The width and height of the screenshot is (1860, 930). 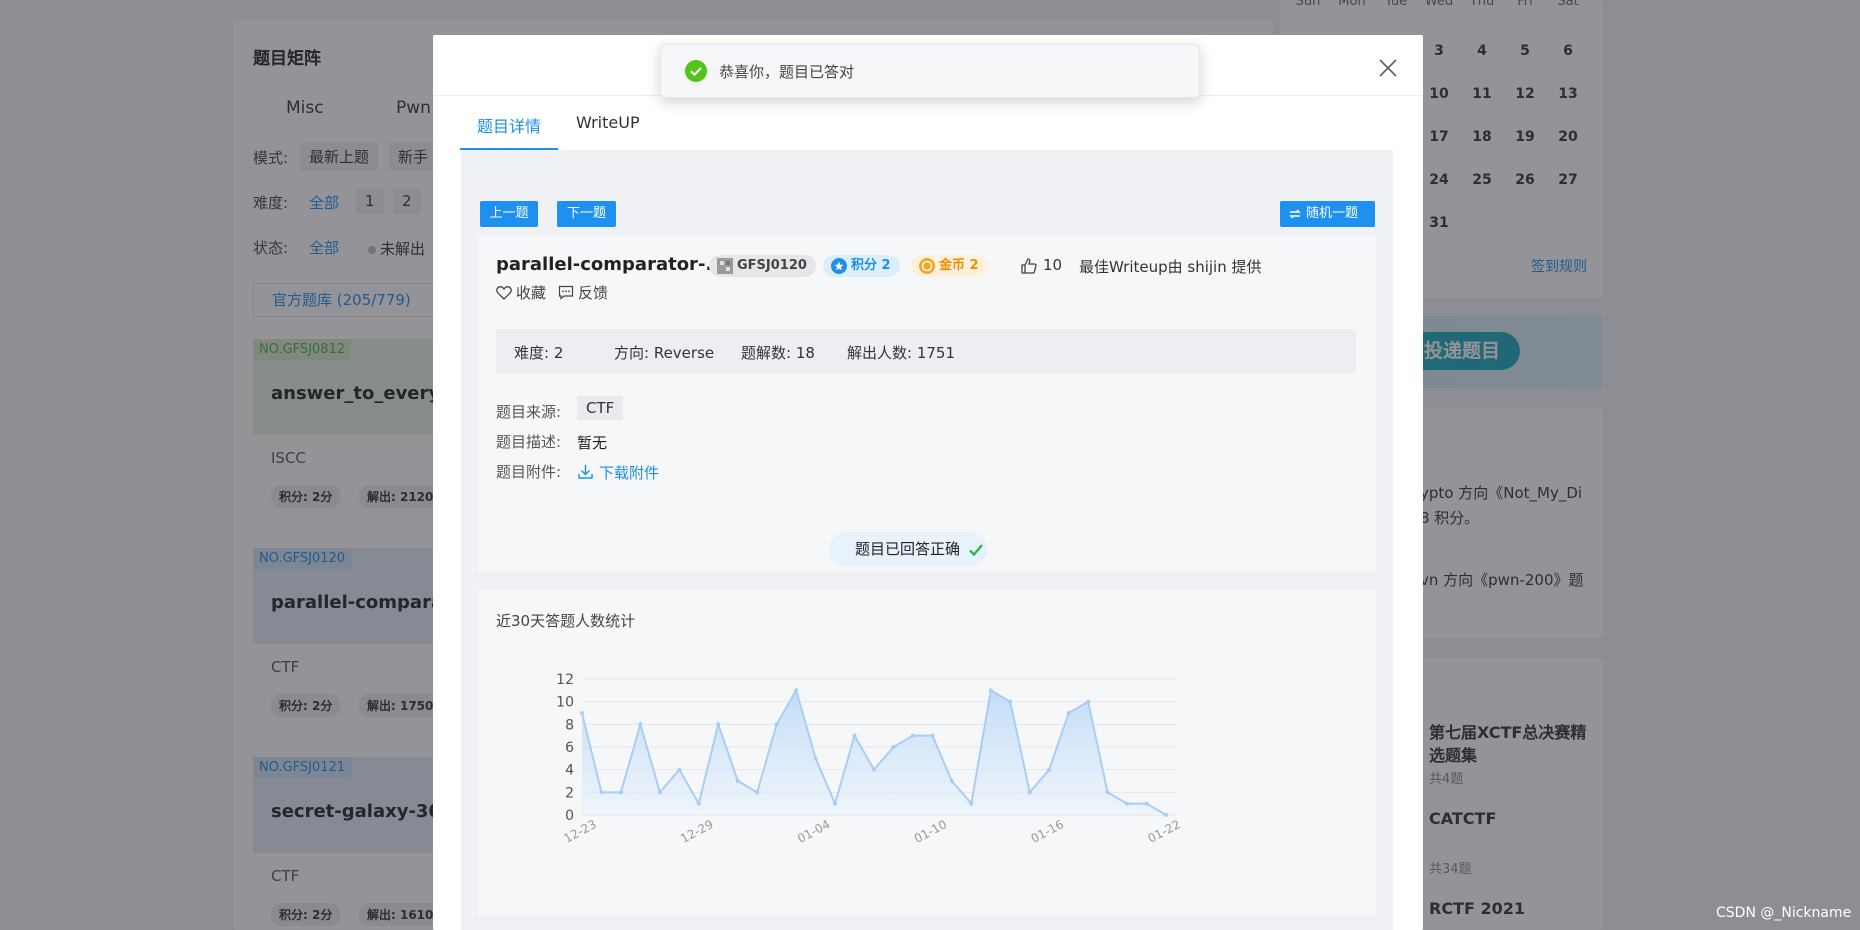 I want to click on random-challenge-button: 随机一题, so click(x=1327, y=214).